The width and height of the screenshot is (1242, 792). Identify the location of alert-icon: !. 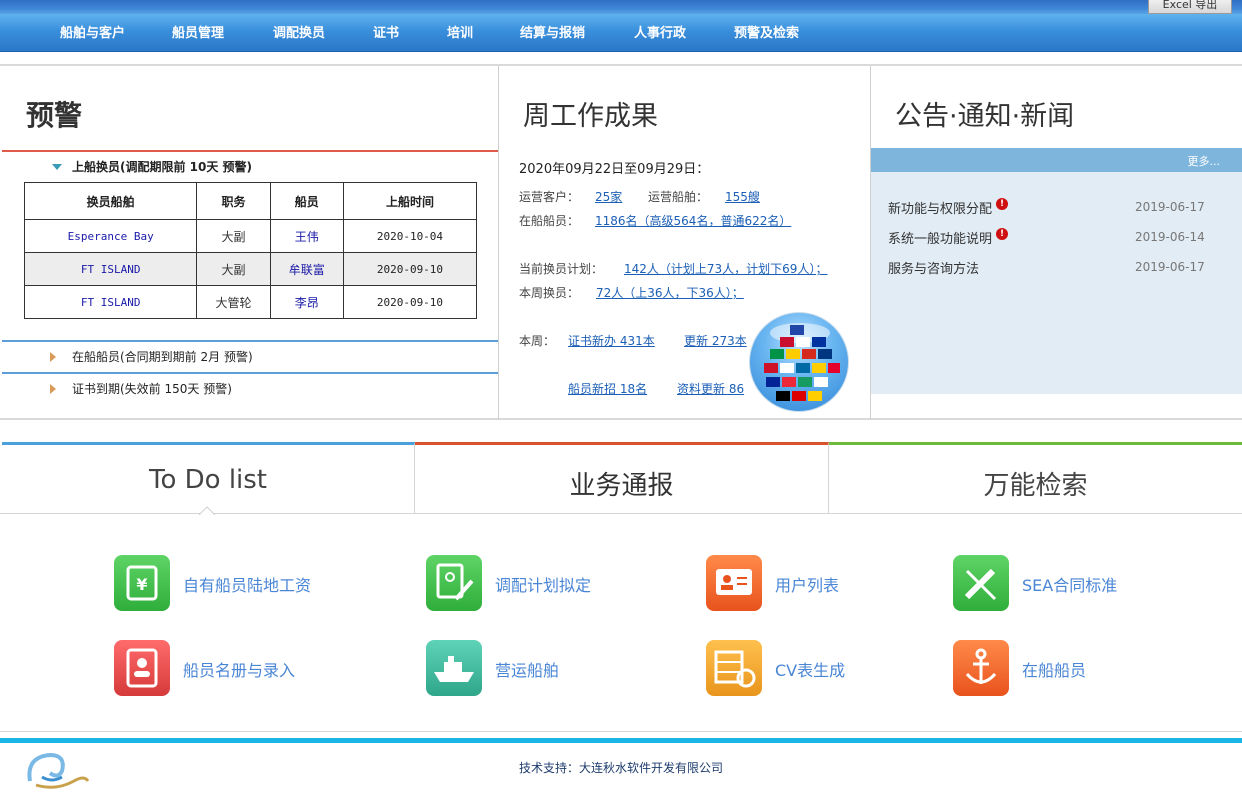
(1002, 234).